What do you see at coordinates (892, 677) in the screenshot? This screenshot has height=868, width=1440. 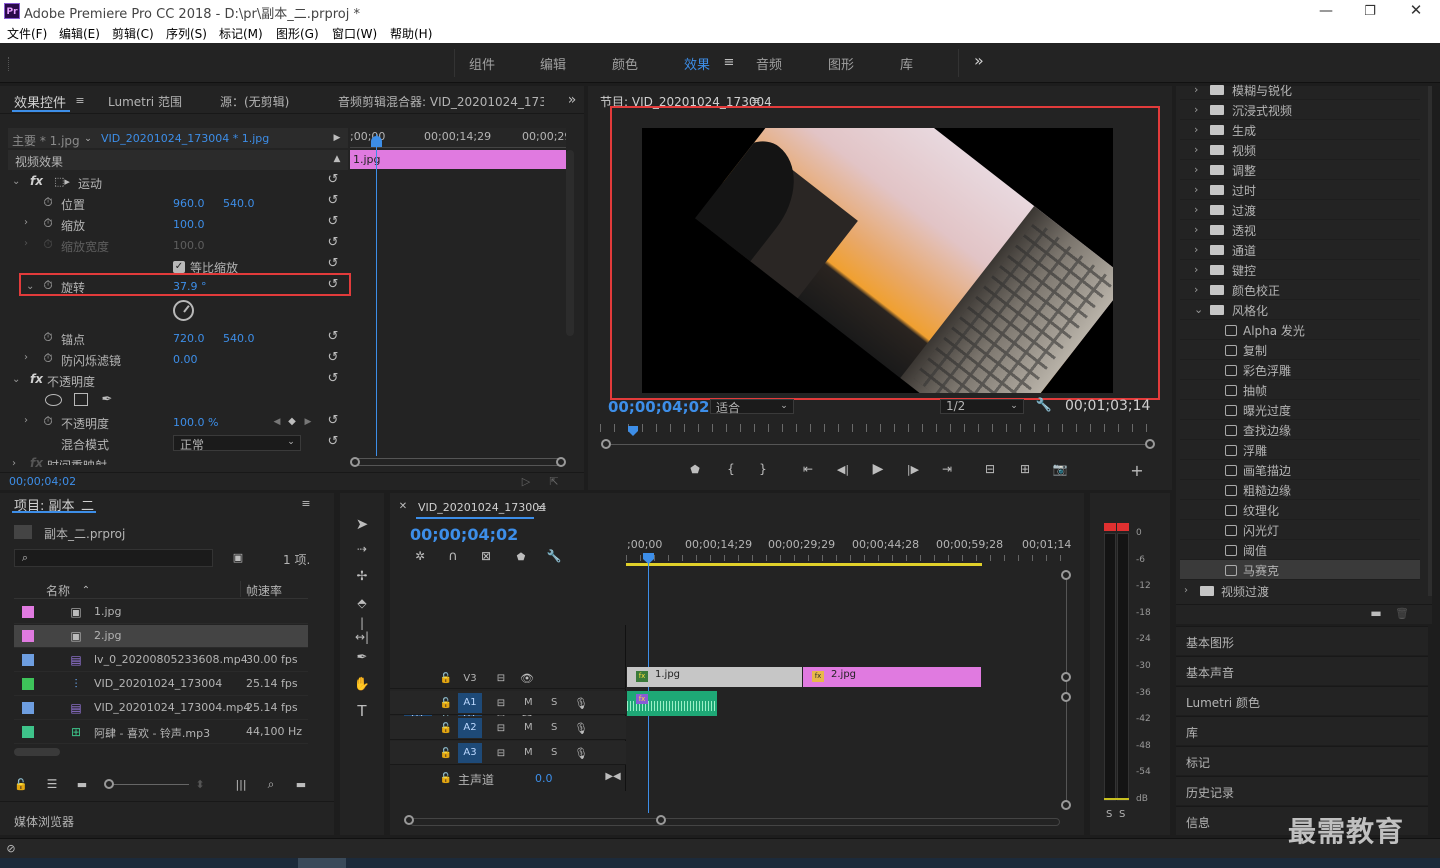 I see `clip-2jpg` at bounding box center [892, 677].